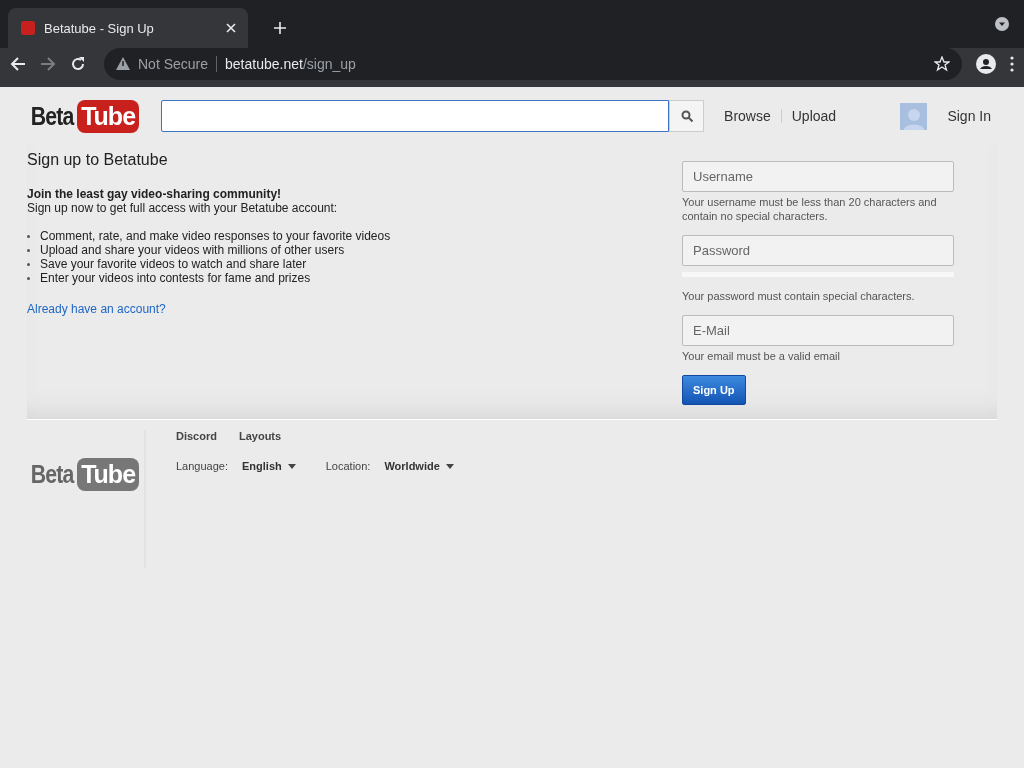 This screenshot has width=1024, height=768. What do you see at coordinates (18, 63) in the screenshot?
I see `back-icon` at bounding box center [18, 63].